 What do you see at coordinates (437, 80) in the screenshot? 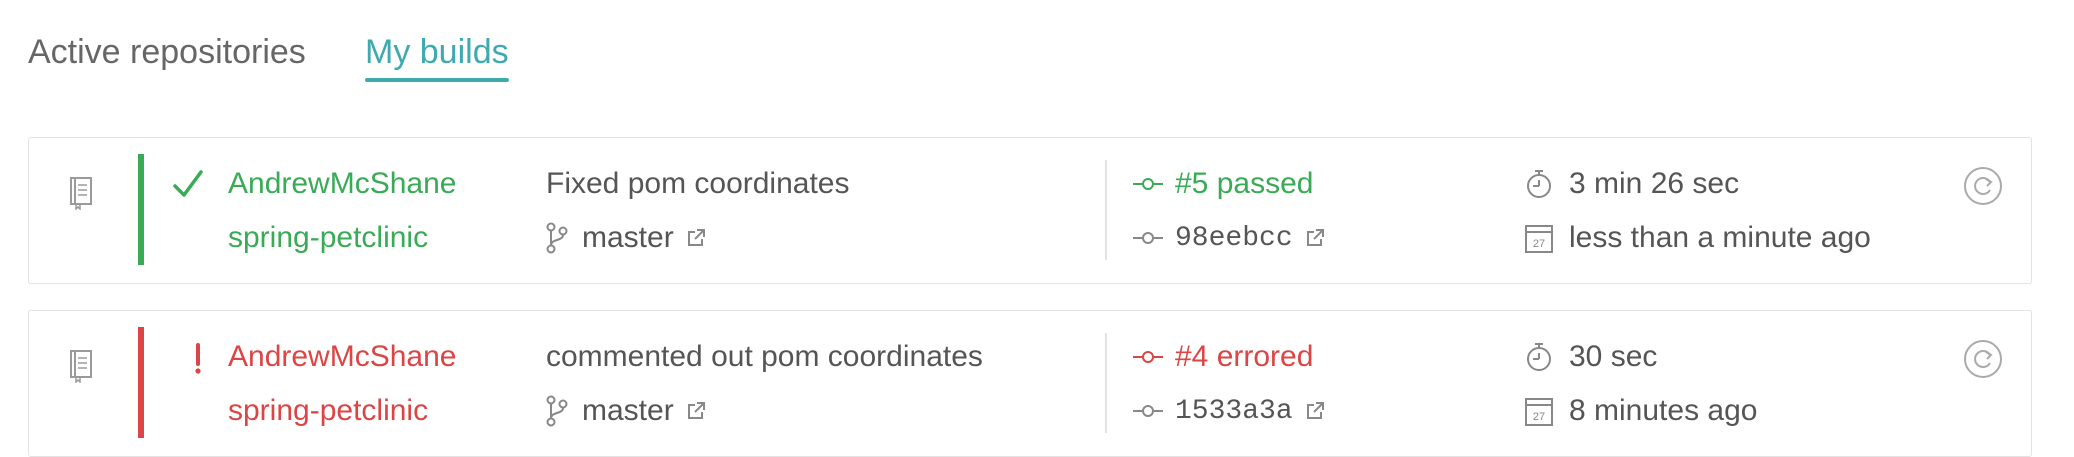
I see `active-tab-underline` at bounding box center [437, 80].